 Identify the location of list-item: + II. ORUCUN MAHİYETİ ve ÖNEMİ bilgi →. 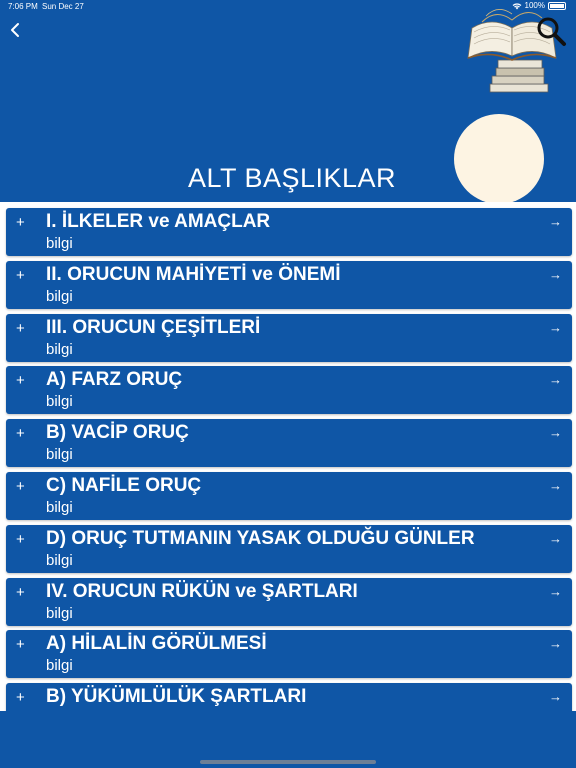
(289, 284).